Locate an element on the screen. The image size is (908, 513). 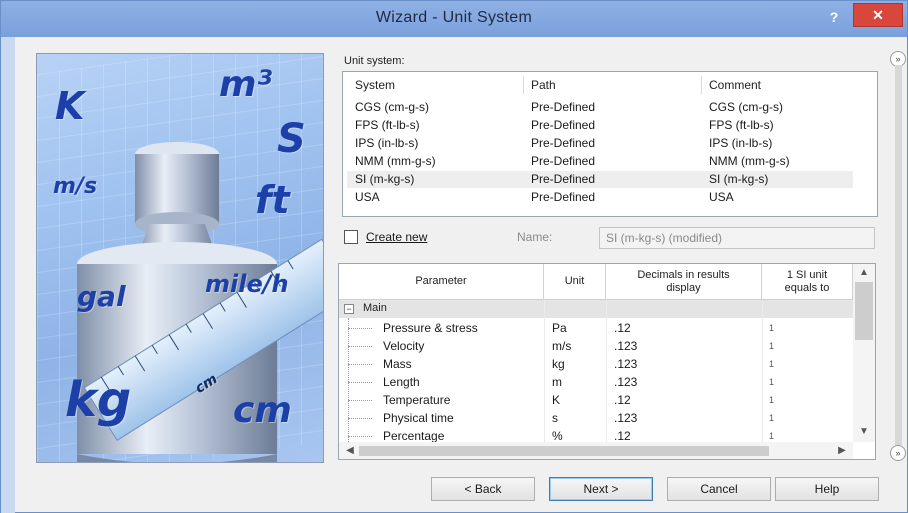
parameter-row: Mass kg .123 1 is located at coordinates (596, 364).